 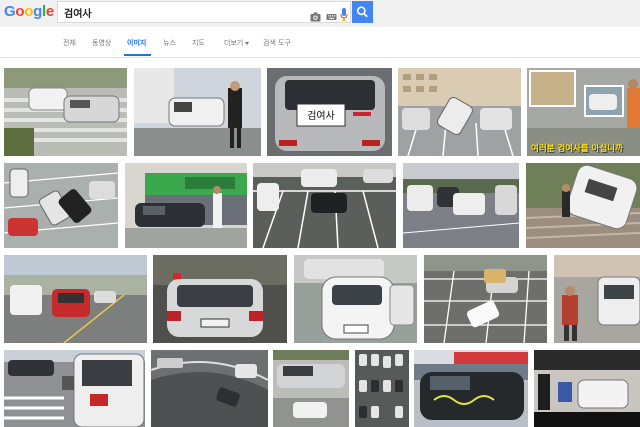 I want to click on active-tab-indicator, so click(x=137, y=55).